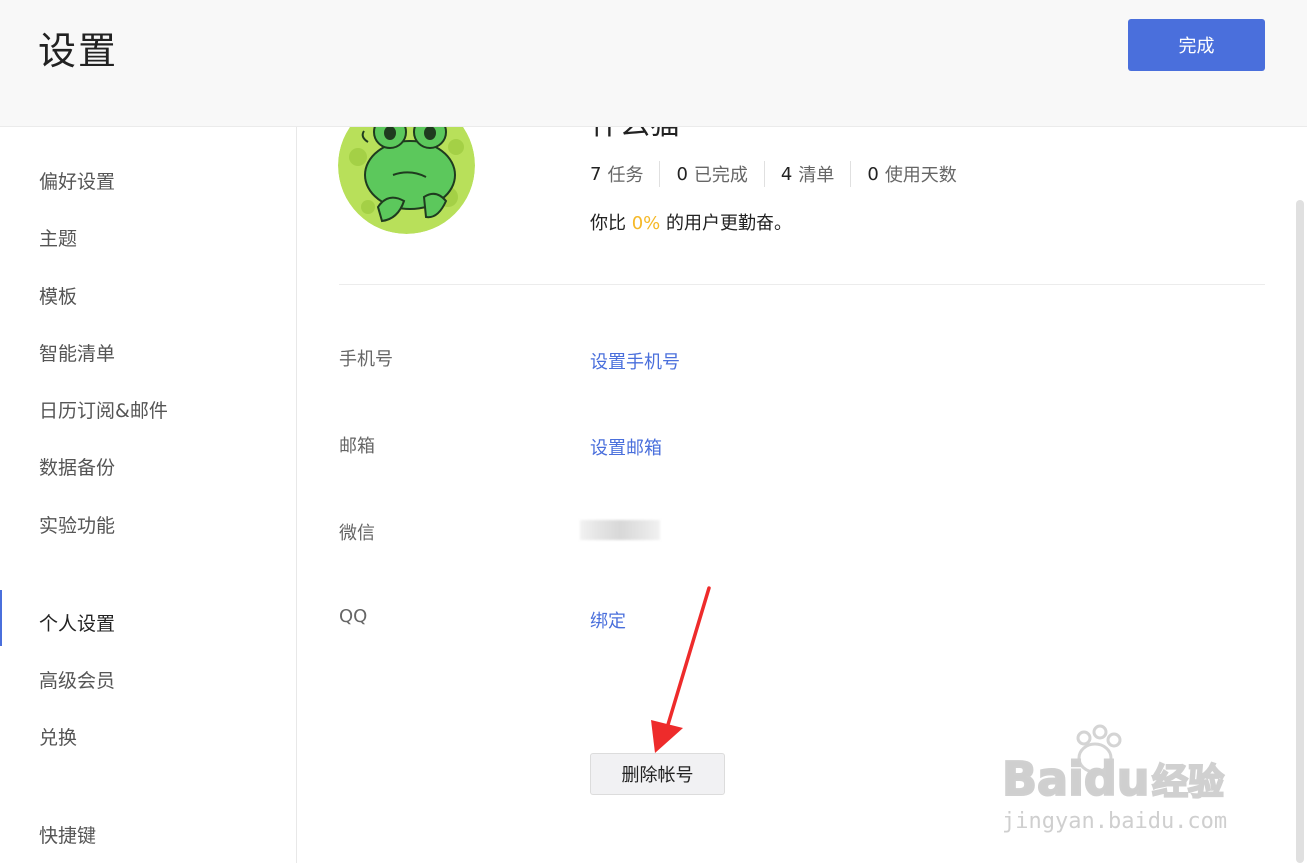 The width and height of the screenshot is (1307, 863). What do you see at coordinates (1114, 821) in the screenshot?
I see `watermark-url: jingyan.baidu.com` at bounding box center [1114, 821].